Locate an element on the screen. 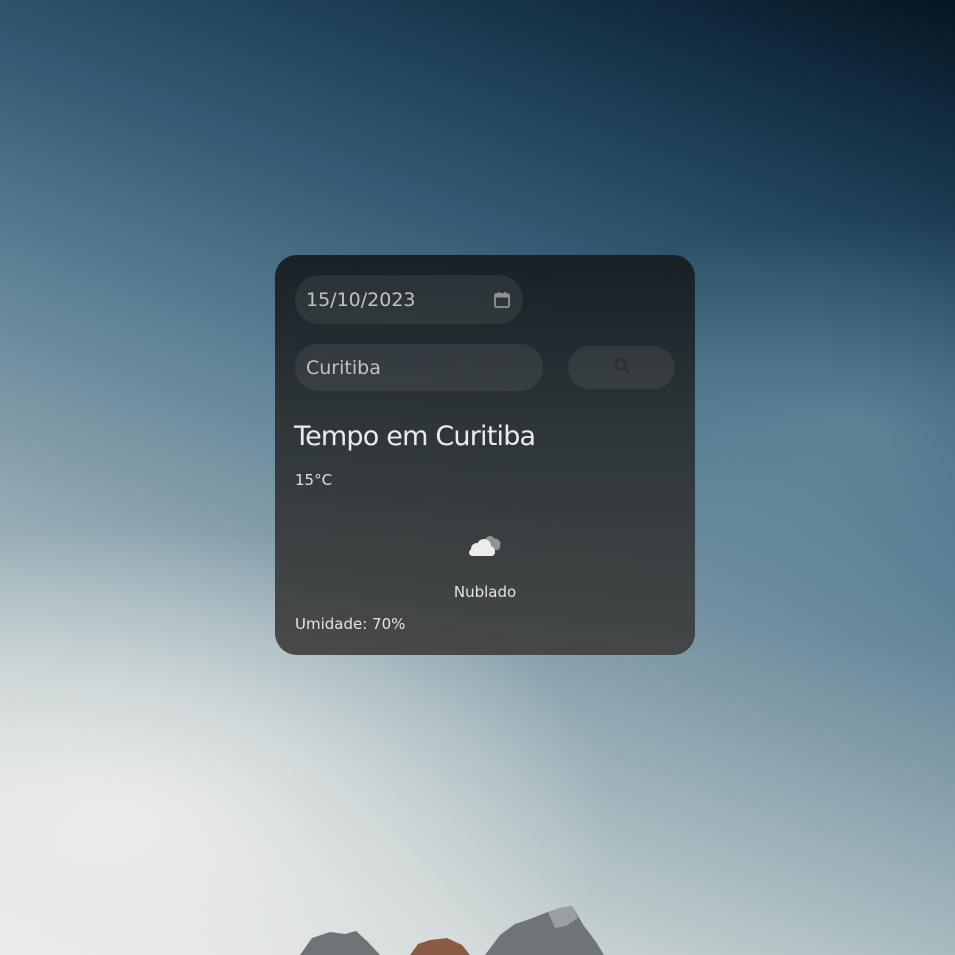  search-icon is located at coordinates (622, 367).